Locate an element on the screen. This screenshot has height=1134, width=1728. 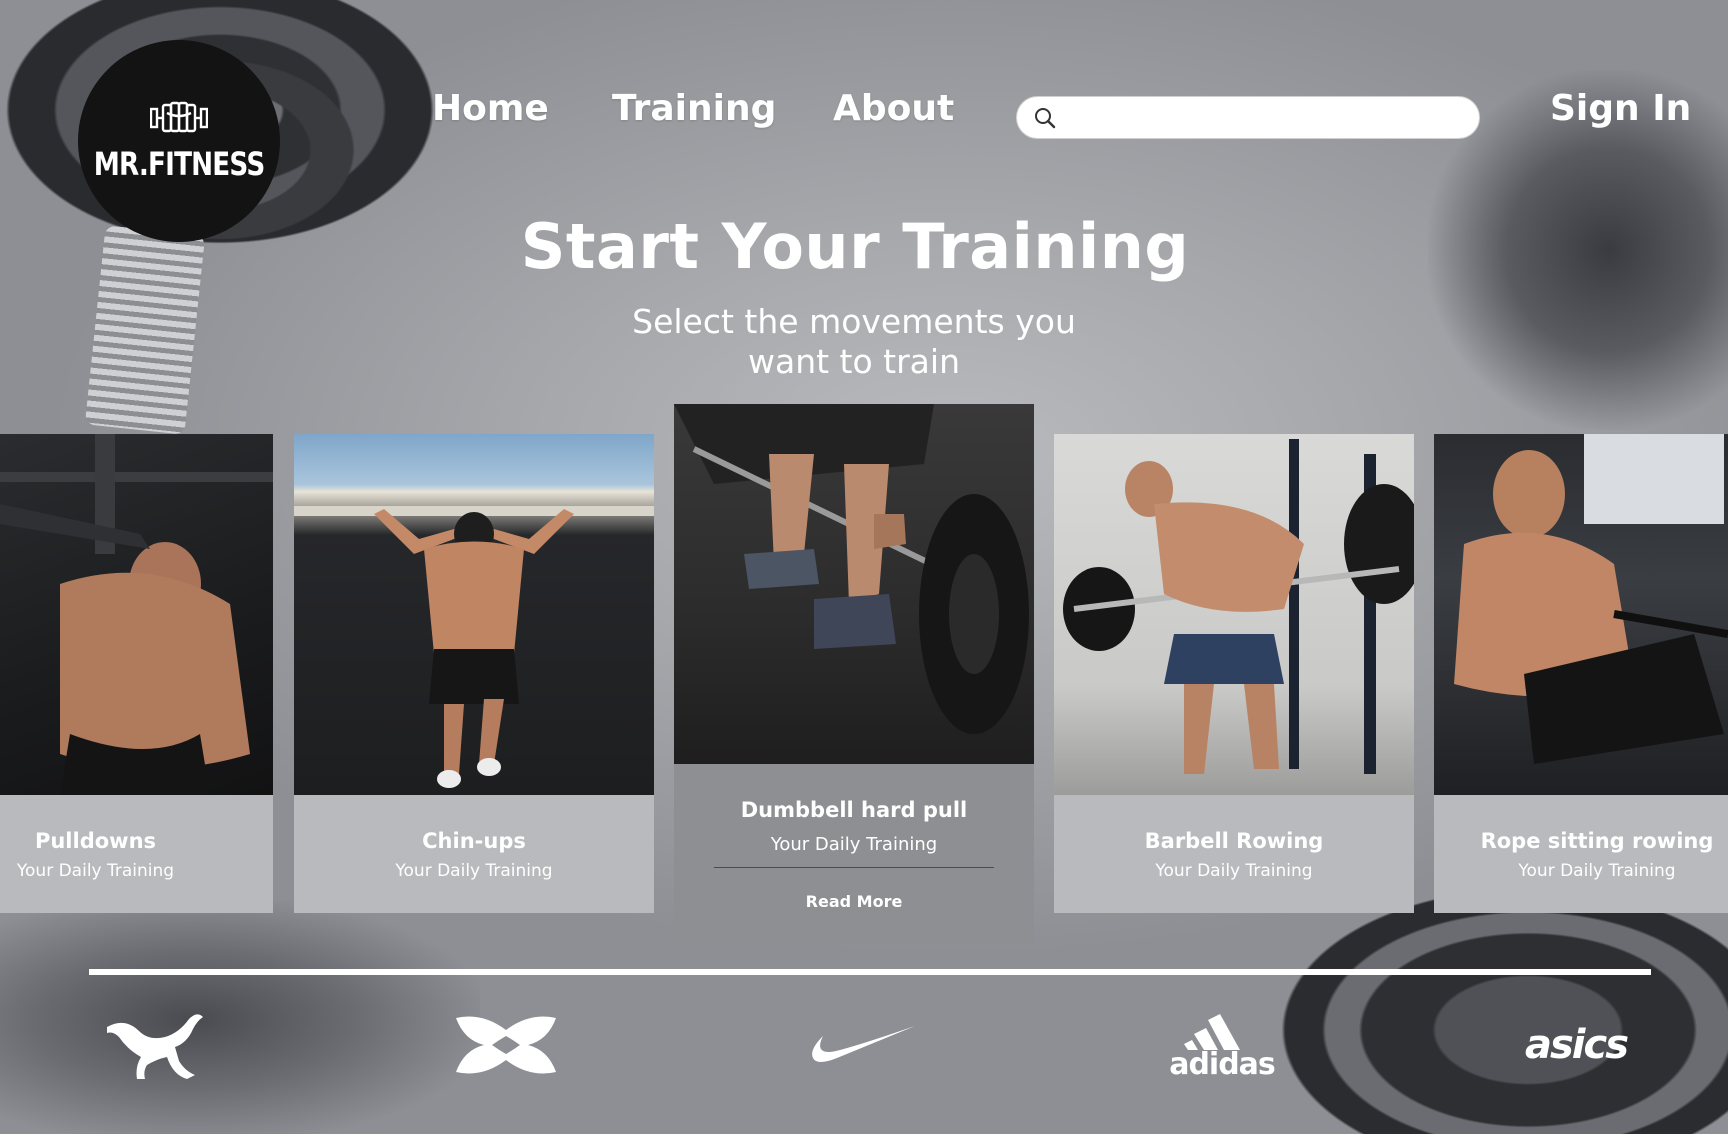
card-title: Dumbbell hard pull is located at coordinates (854, 810).